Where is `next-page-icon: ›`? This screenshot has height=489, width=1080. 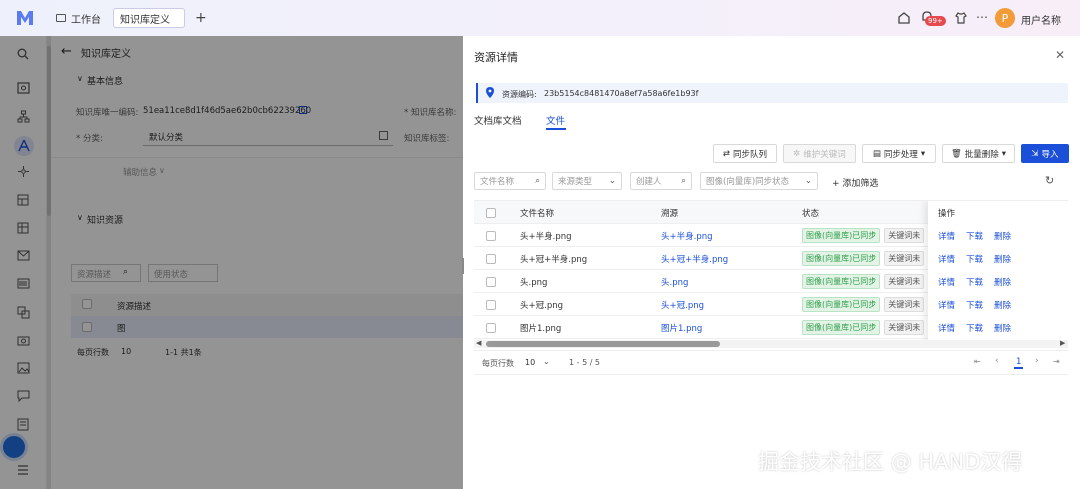 next-page-icon: › is located at coordinates (1037, 361).